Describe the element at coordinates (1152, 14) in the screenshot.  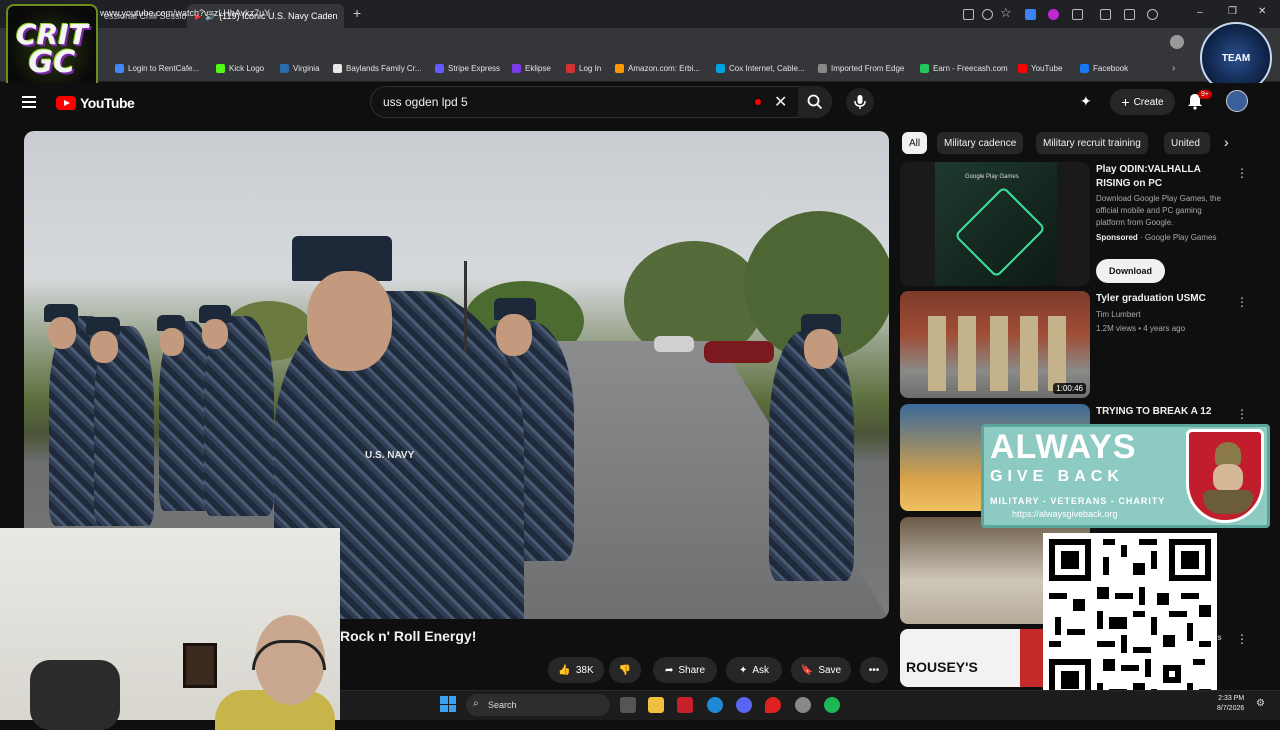
I see `history-icon` at that location.